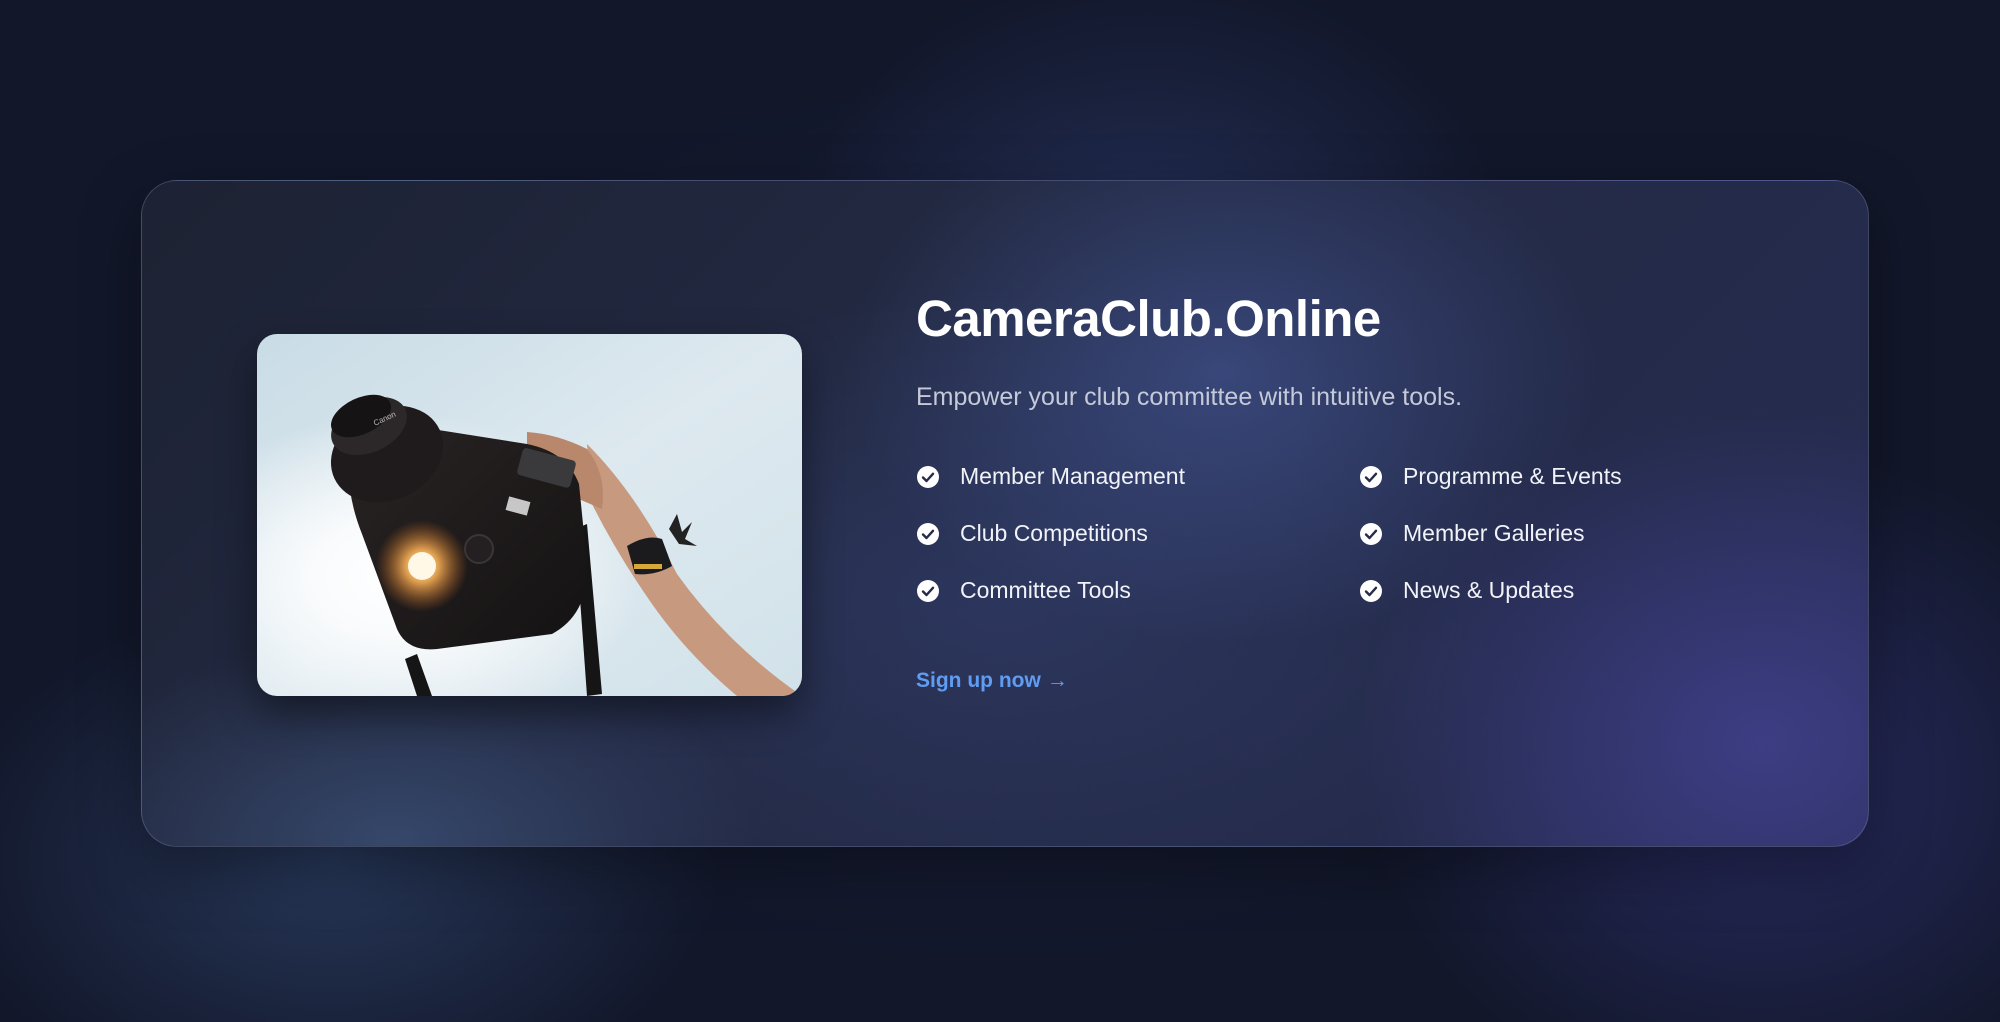 The image size is (2000, 1022). I want to click on sign-up-link: Sign up now →, so click(992, 681).